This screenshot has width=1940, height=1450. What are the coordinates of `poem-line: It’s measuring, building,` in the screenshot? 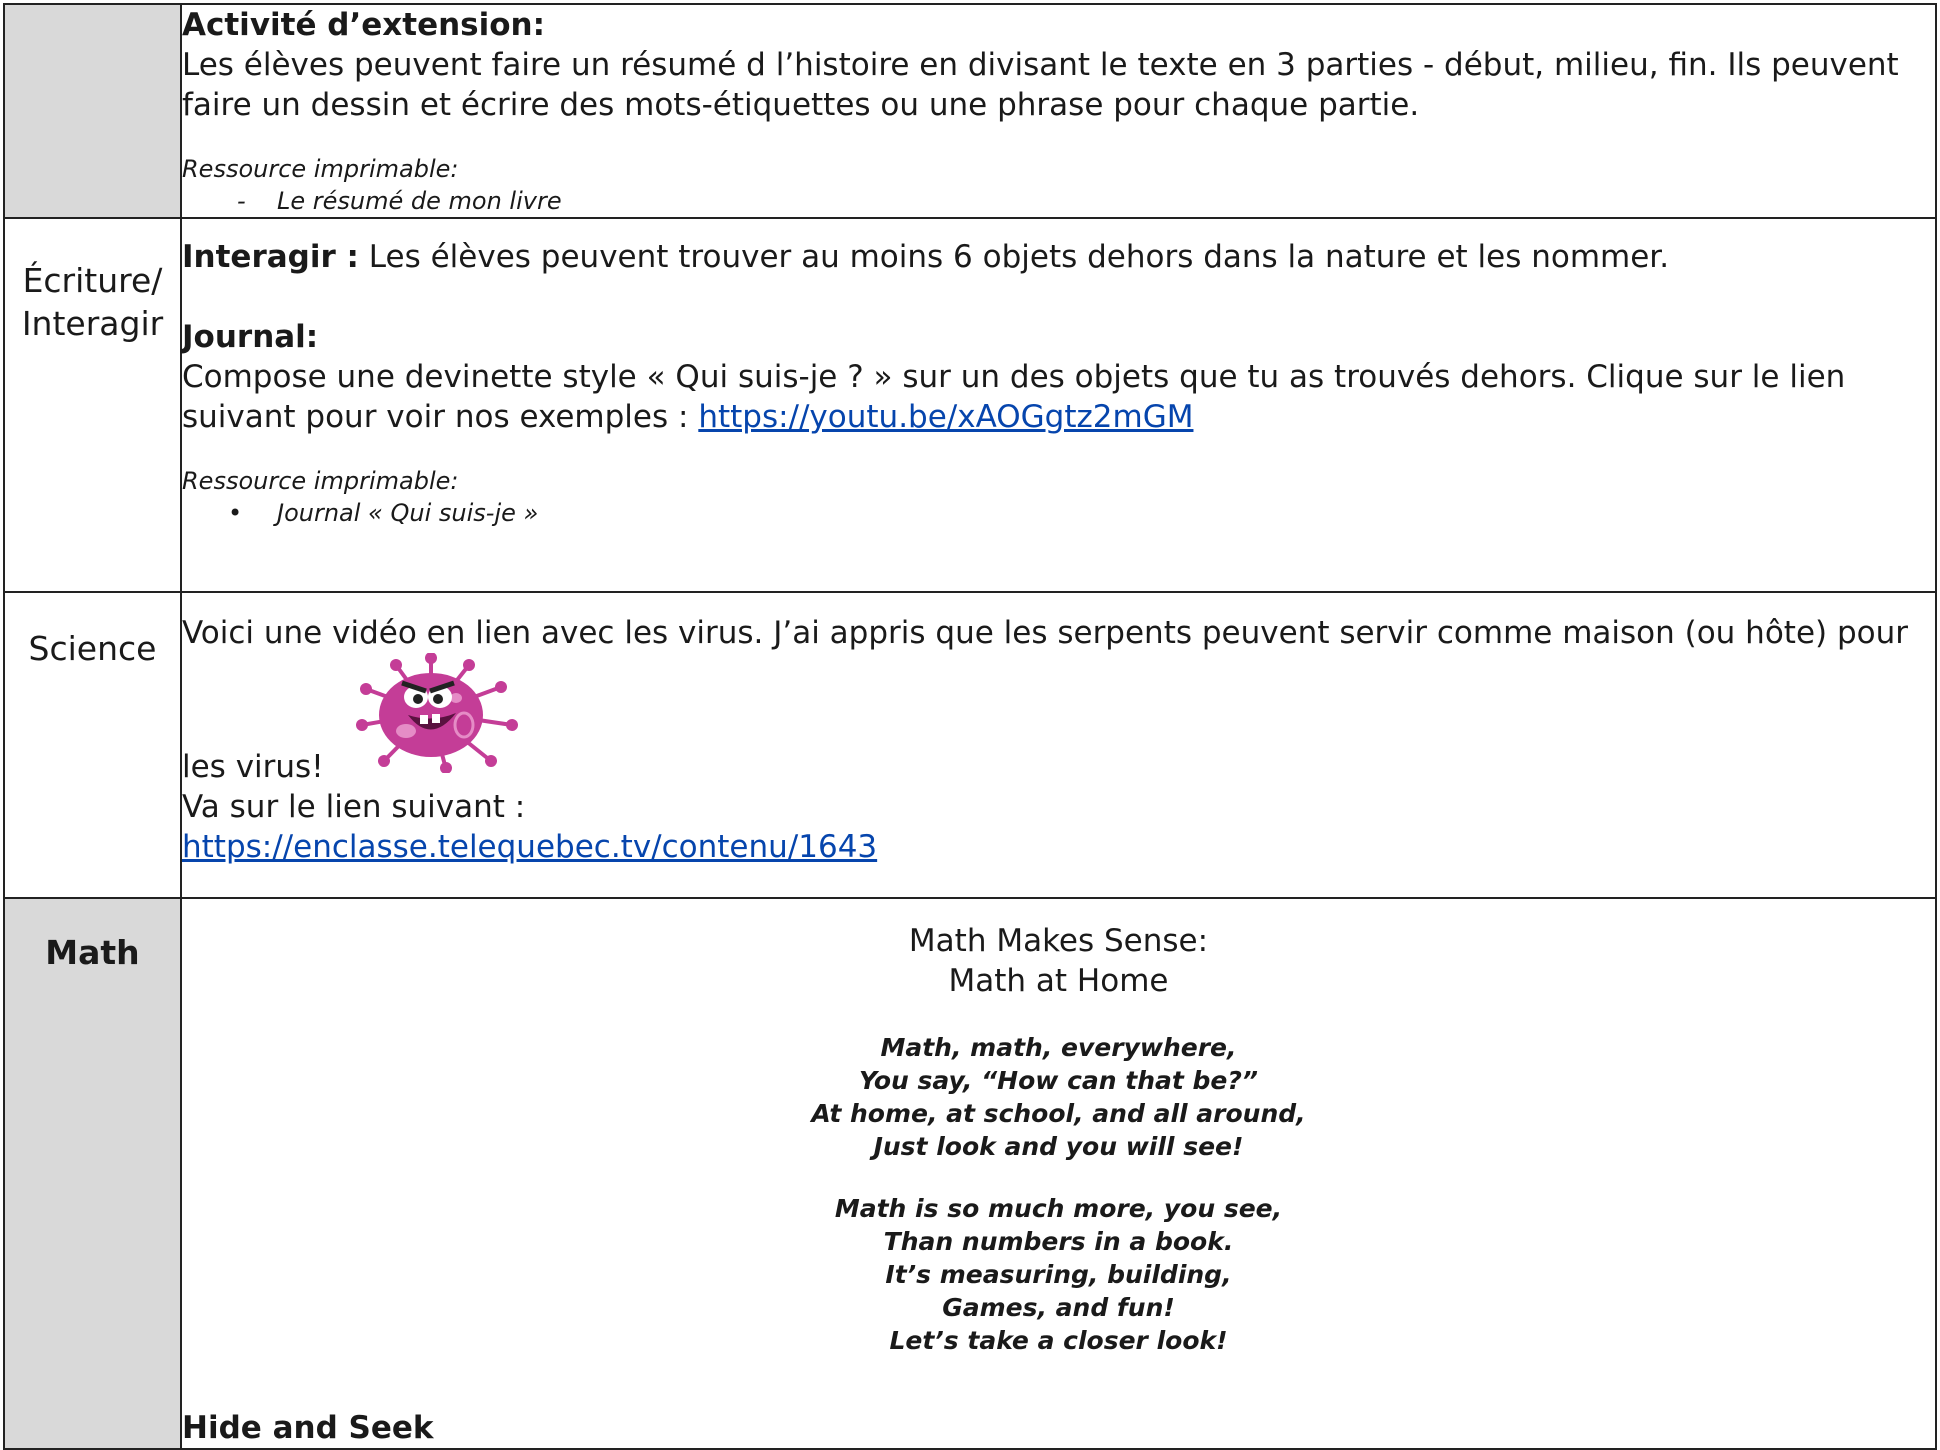 It's located at (1058, 1274).